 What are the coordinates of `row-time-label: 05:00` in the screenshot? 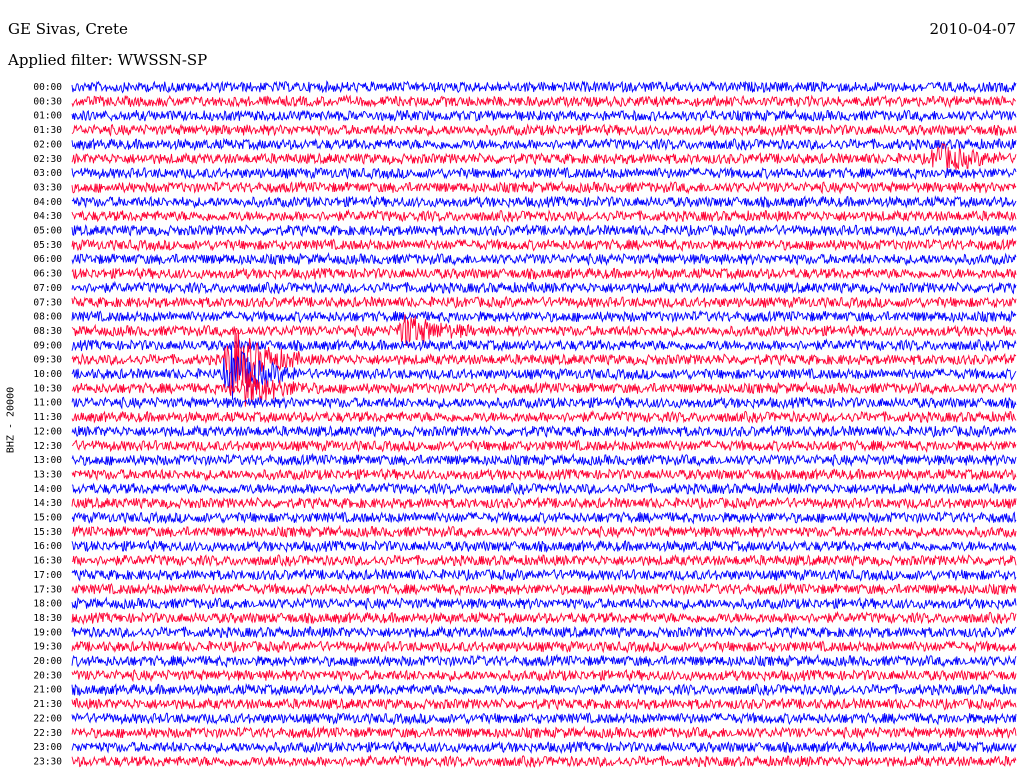 It's located at (47, 231).